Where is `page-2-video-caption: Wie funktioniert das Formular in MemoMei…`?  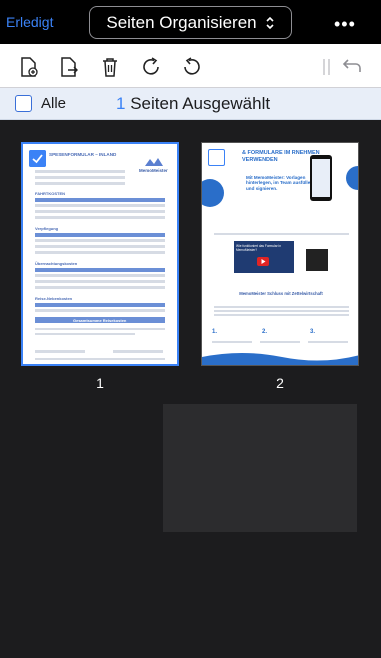
page-2-video-caption: Wie funktioniert das Formular in MemoMei… is located at coordinates (258, 248).